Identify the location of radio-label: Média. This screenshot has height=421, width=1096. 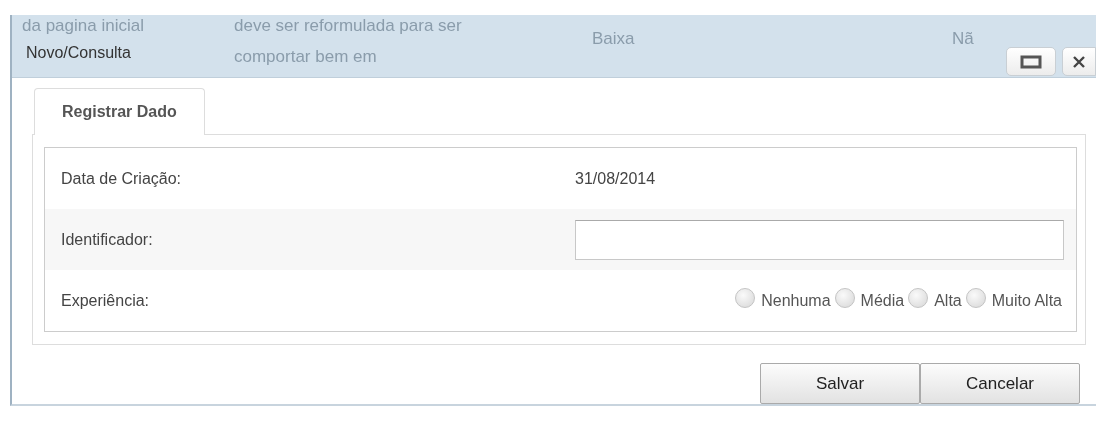
(882, 300).